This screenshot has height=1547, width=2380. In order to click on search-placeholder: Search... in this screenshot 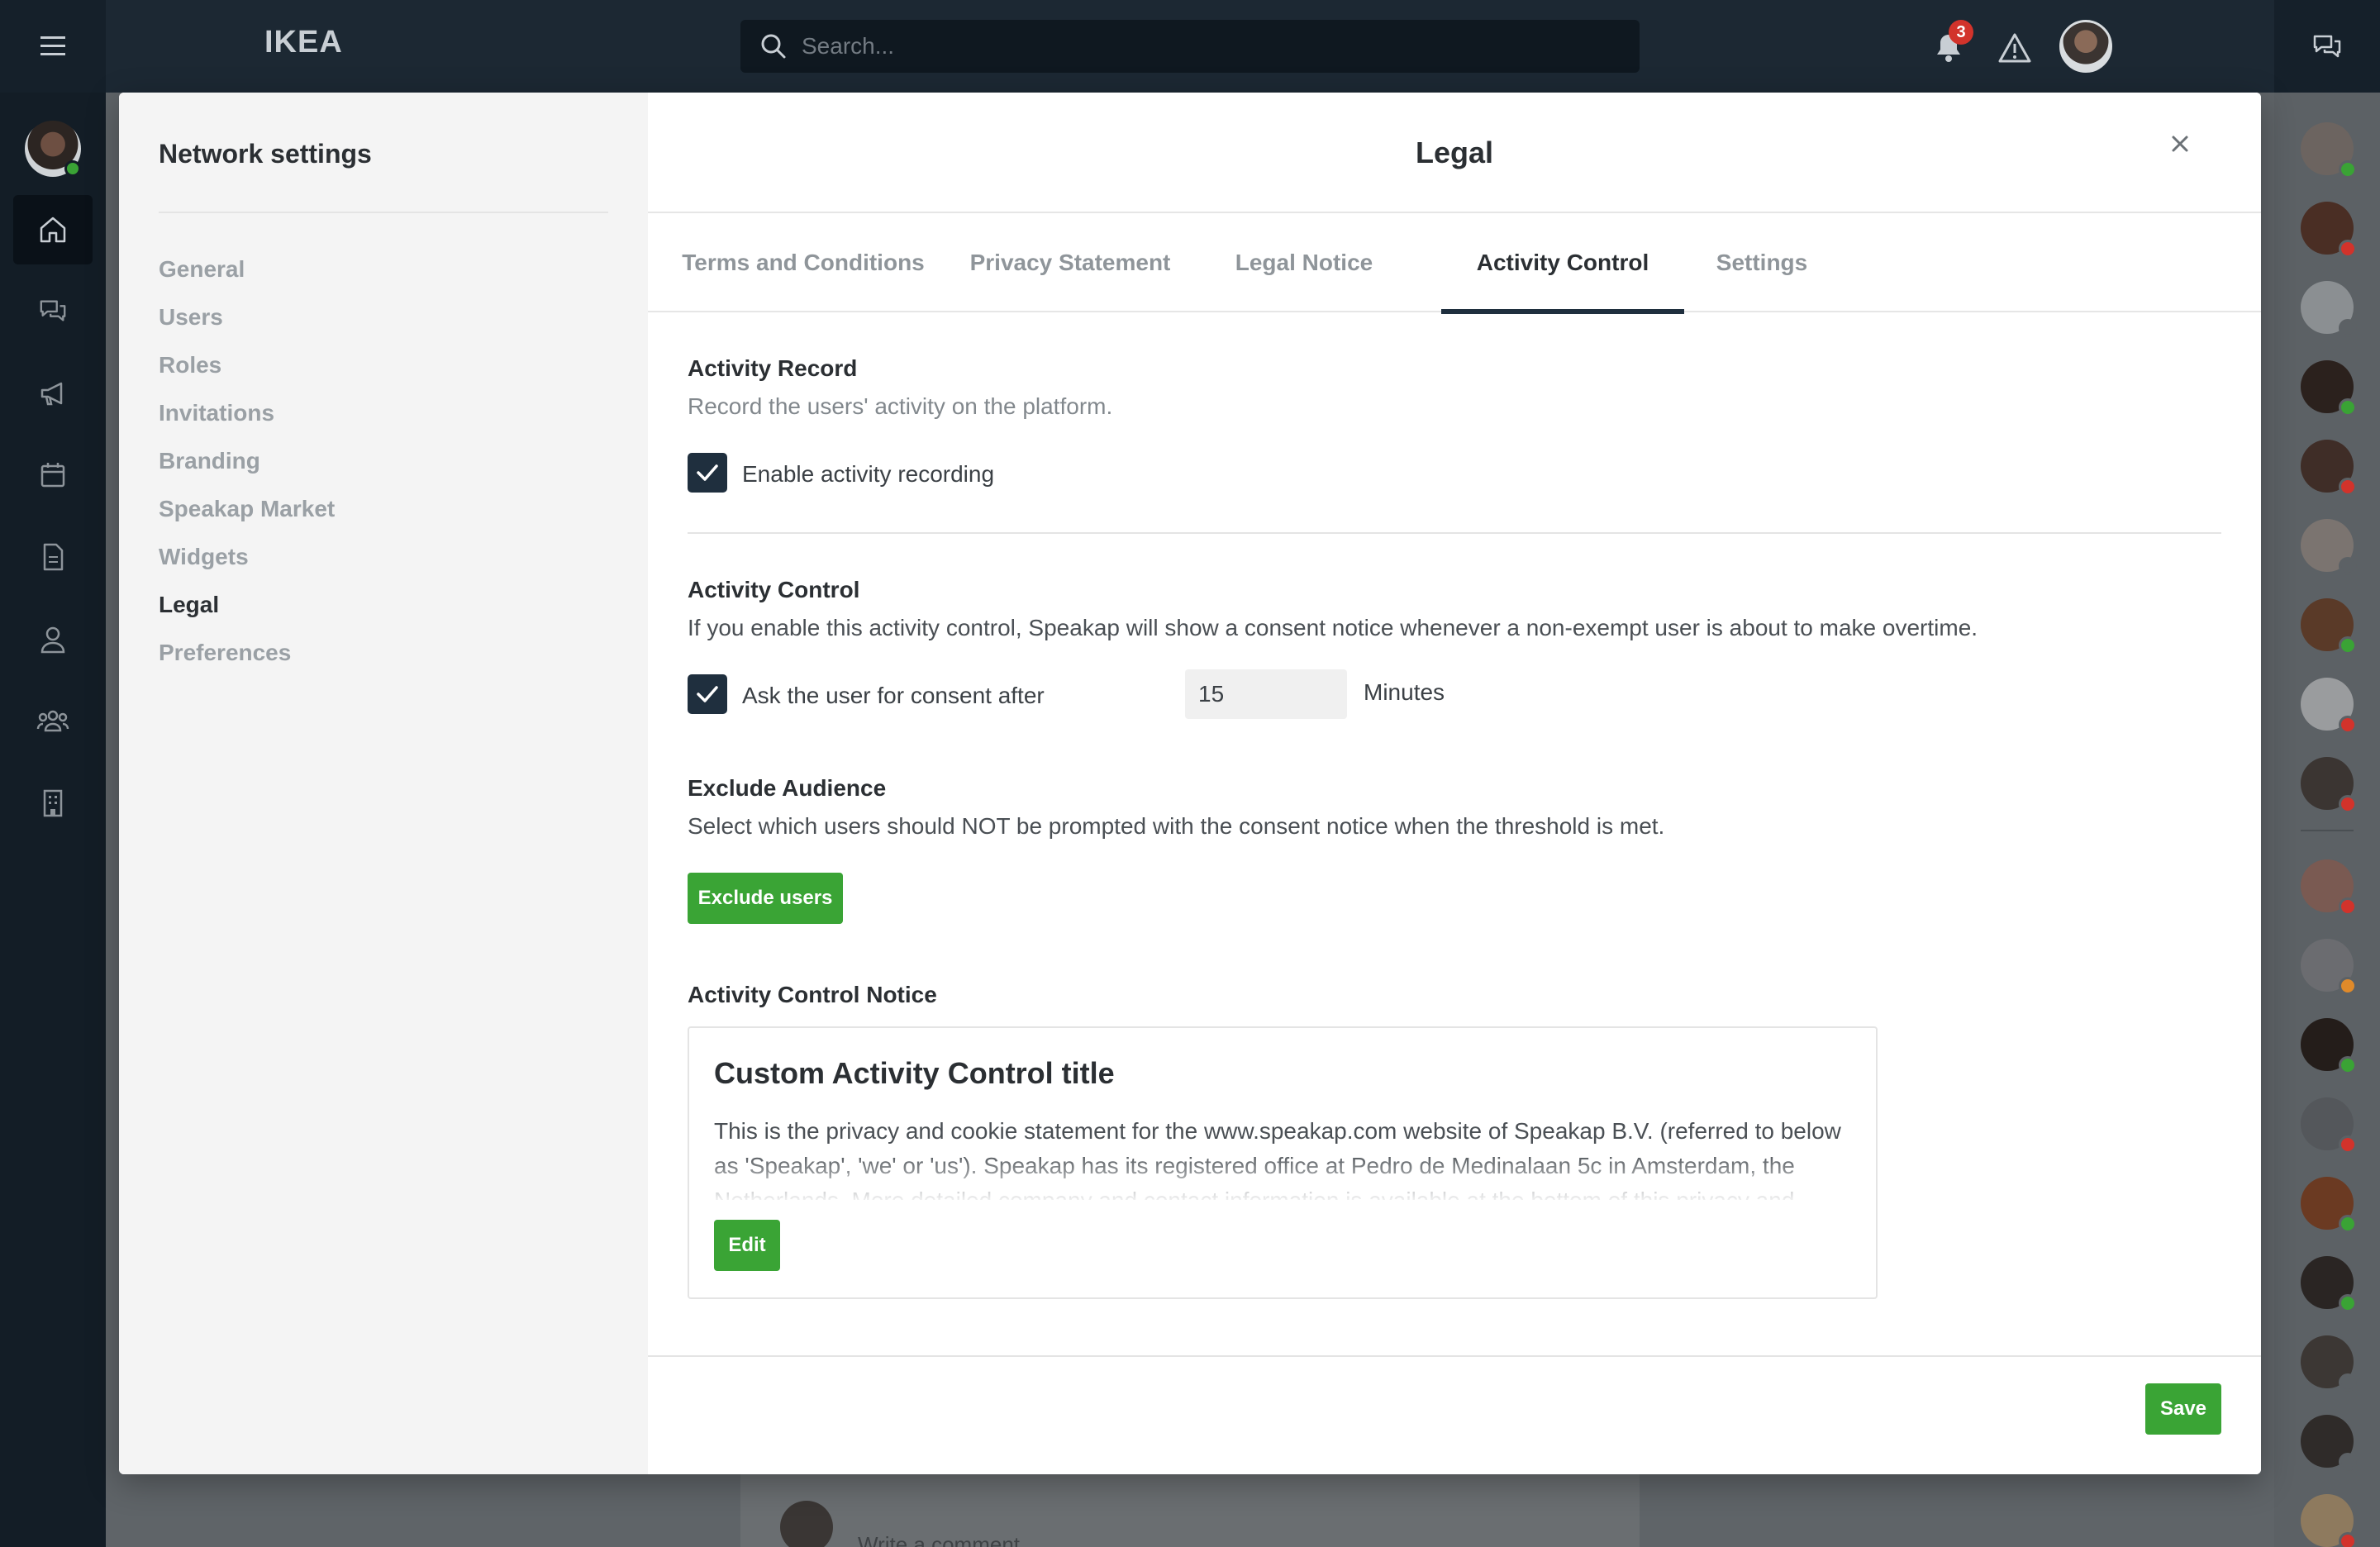, I will do `click(848, 46)`.